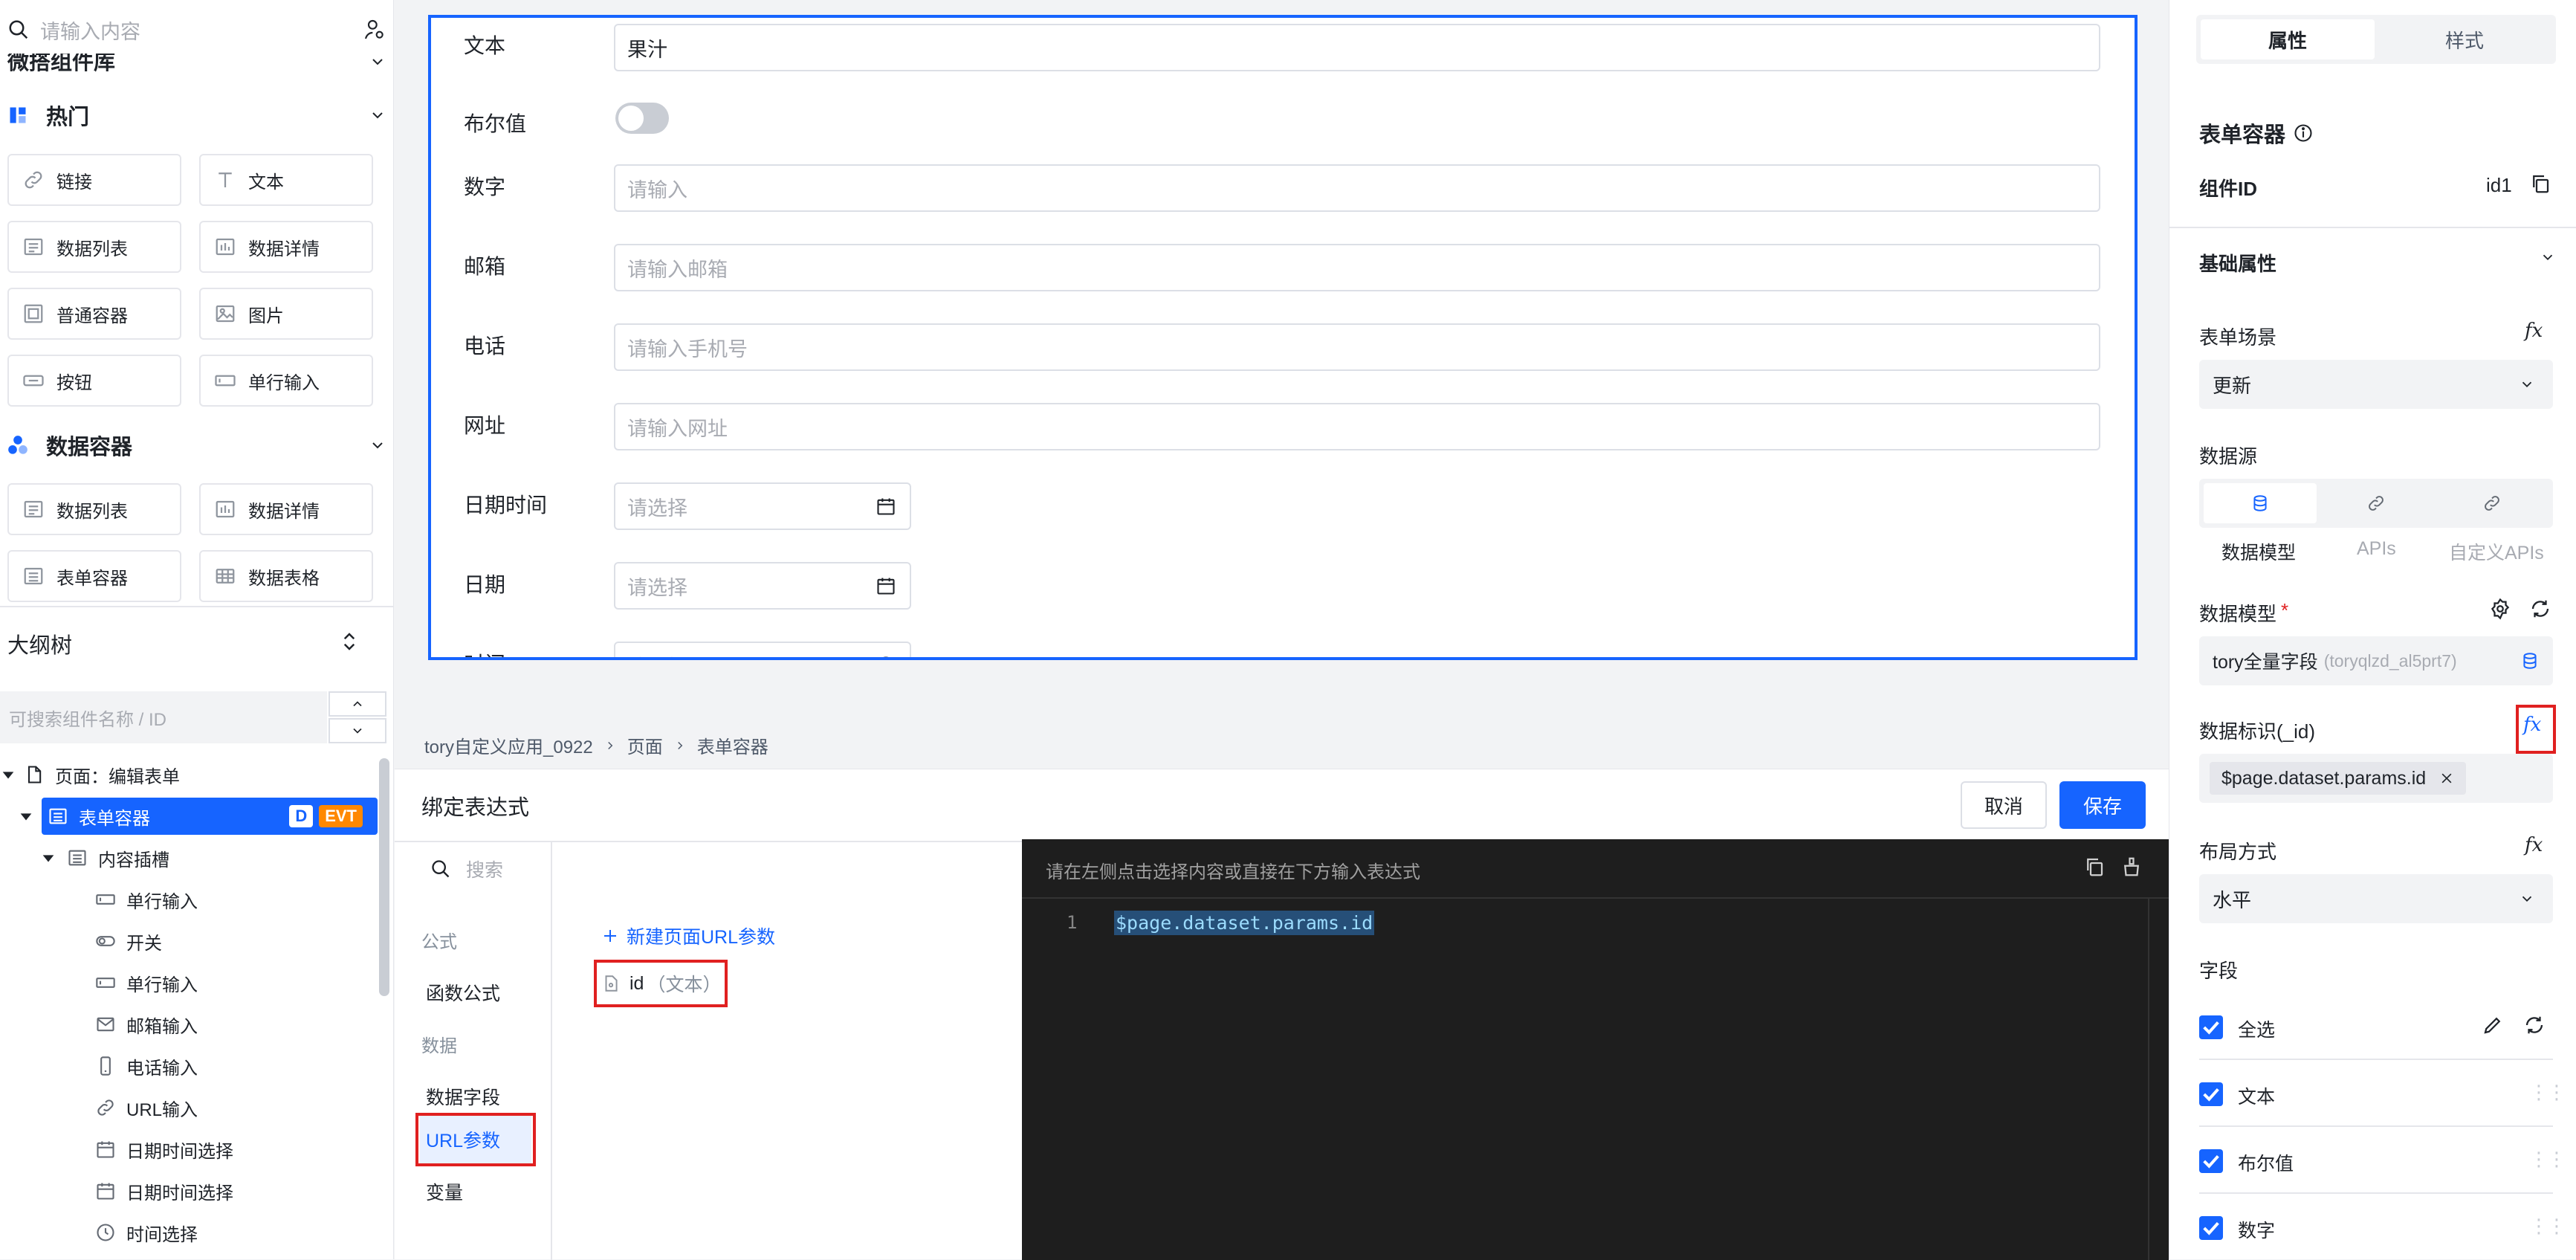  What do you see at coordinates (196, 446) in the screenshot?
I see `section-data-container-header: 数据容器` at bounding box center [196, 446].